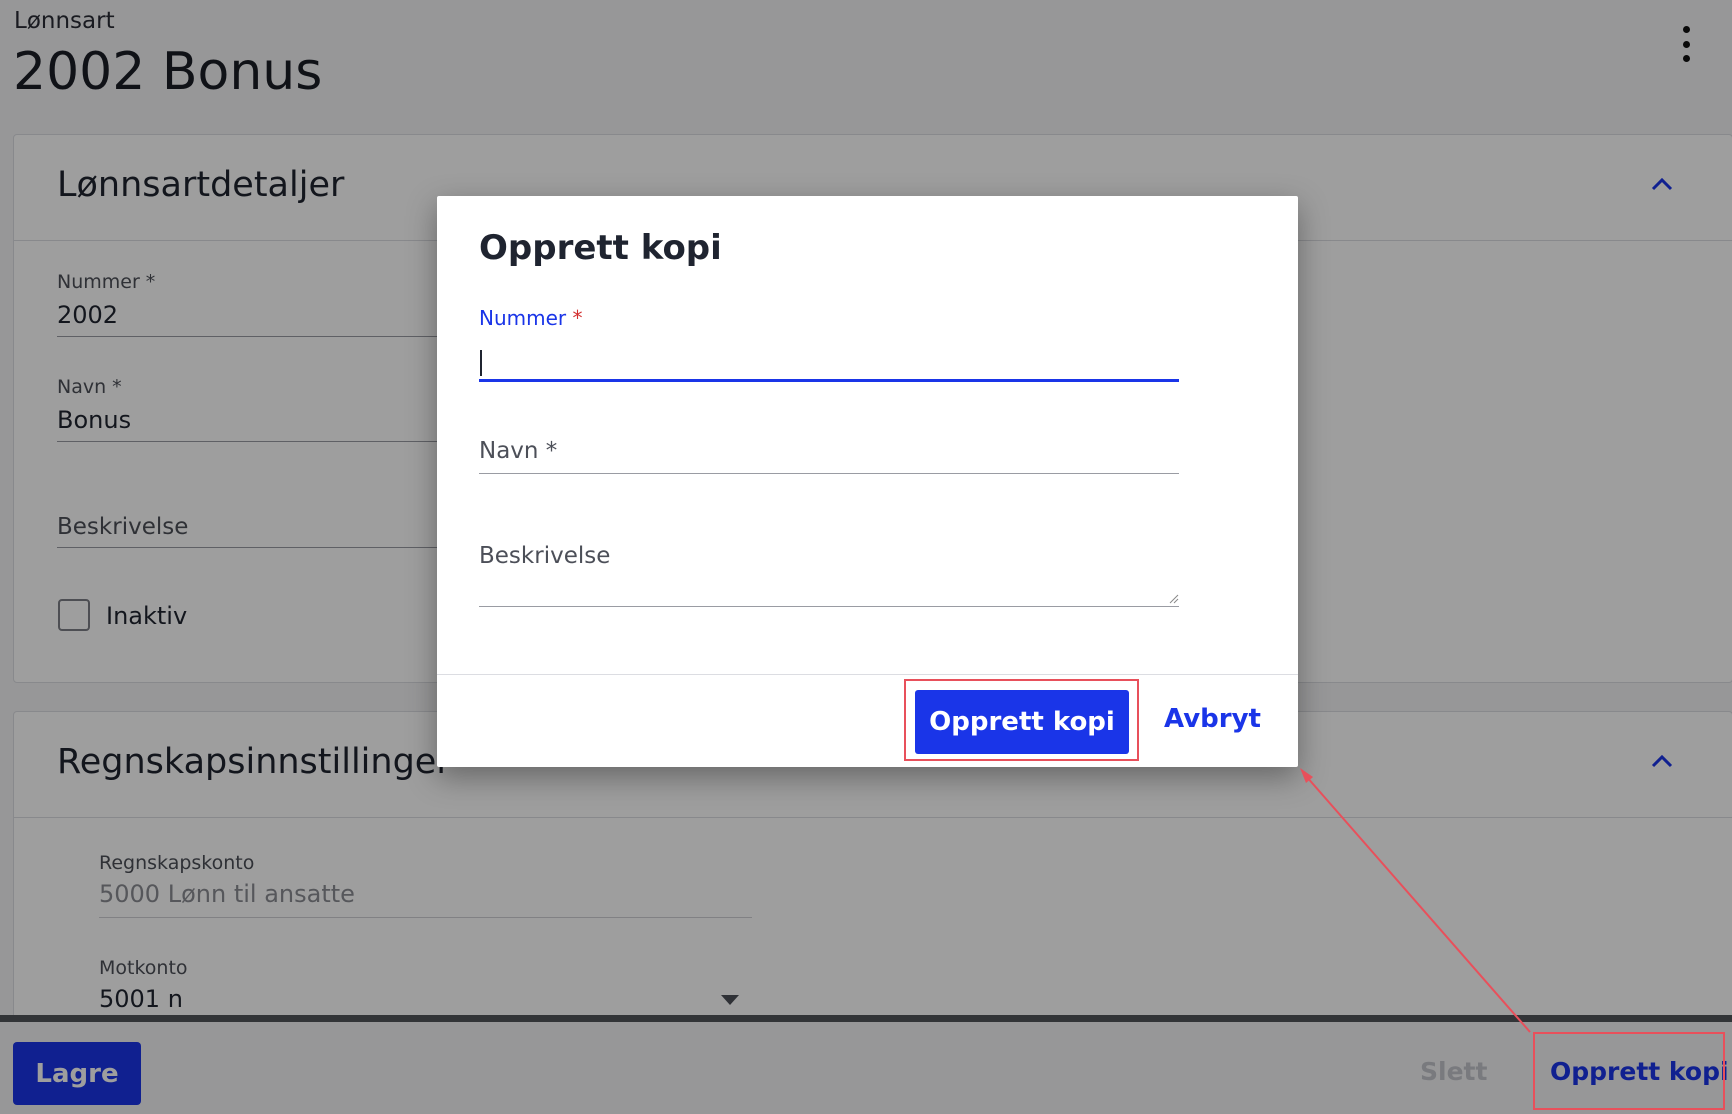 Image resolution: width=1732 pixels, height=1114 pixels. Describe the element at coordinates (600, 248) in the screenshot. I see `dialog-title: Opprett kopi` at that location.